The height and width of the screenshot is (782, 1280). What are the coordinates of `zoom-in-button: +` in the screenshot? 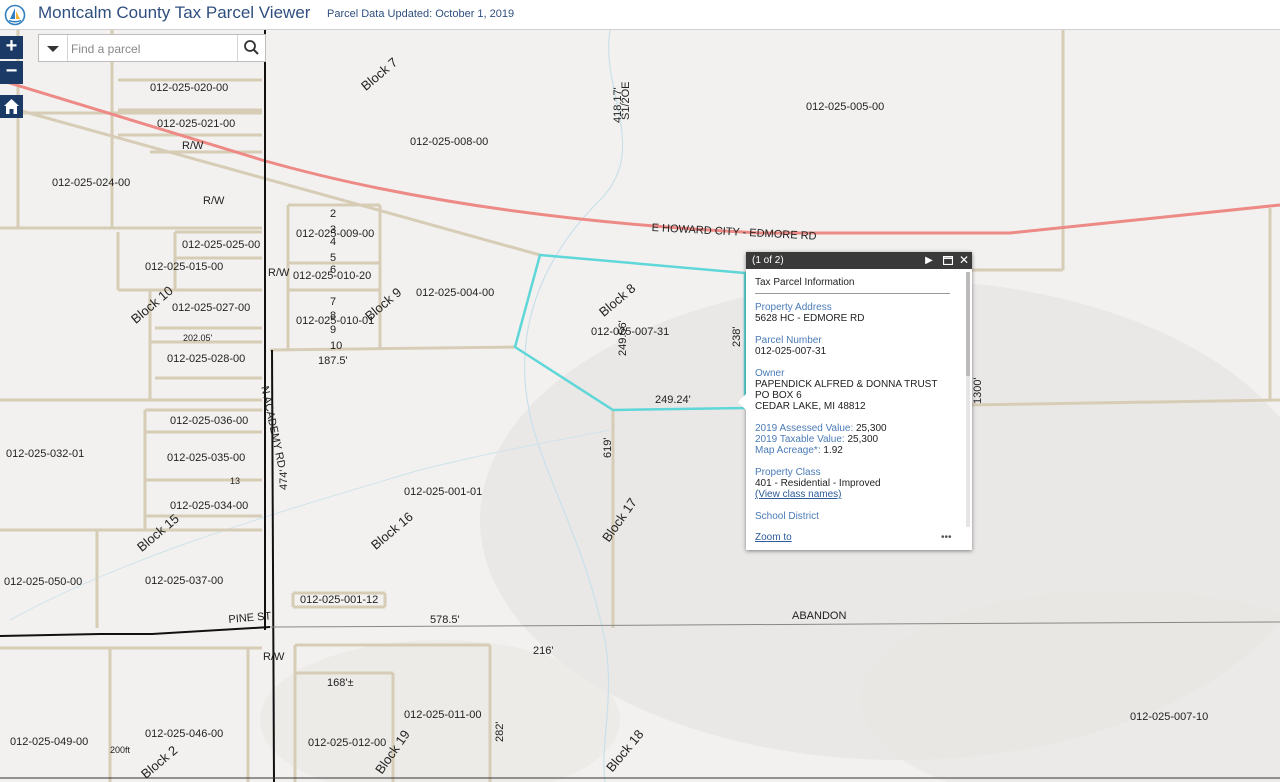 It's located at (11, 47).